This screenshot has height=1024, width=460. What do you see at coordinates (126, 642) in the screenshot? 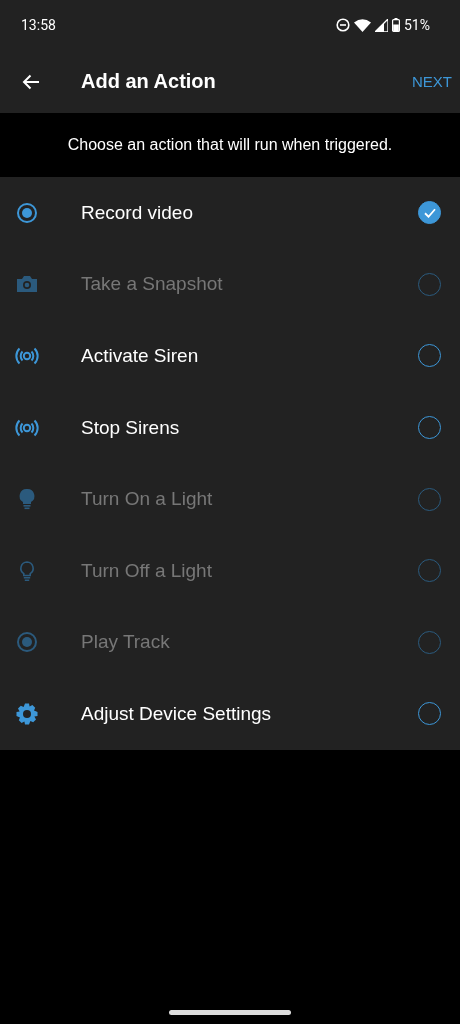
I see `action-label: Play Track` at bounding box center [126, 642].